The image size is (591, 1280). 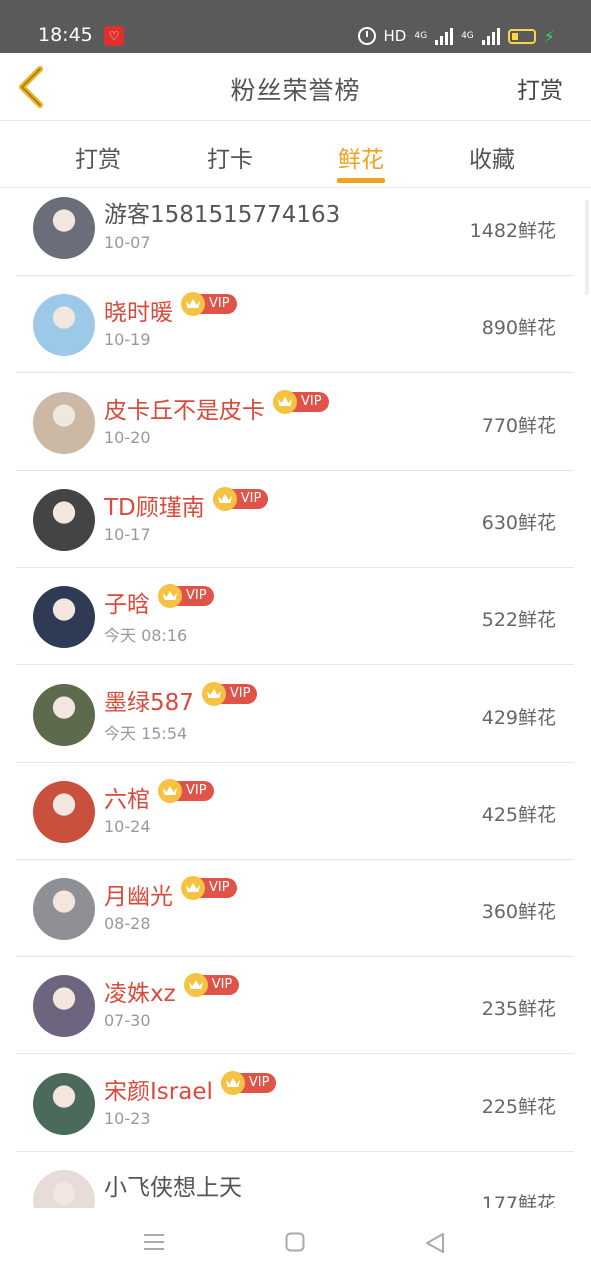 What do you see at coordinates (295, 155) in the screenshot?
I see `tab-bar: 打赏 打卡 鲜花 收藏` at bounding box center [295, 155].